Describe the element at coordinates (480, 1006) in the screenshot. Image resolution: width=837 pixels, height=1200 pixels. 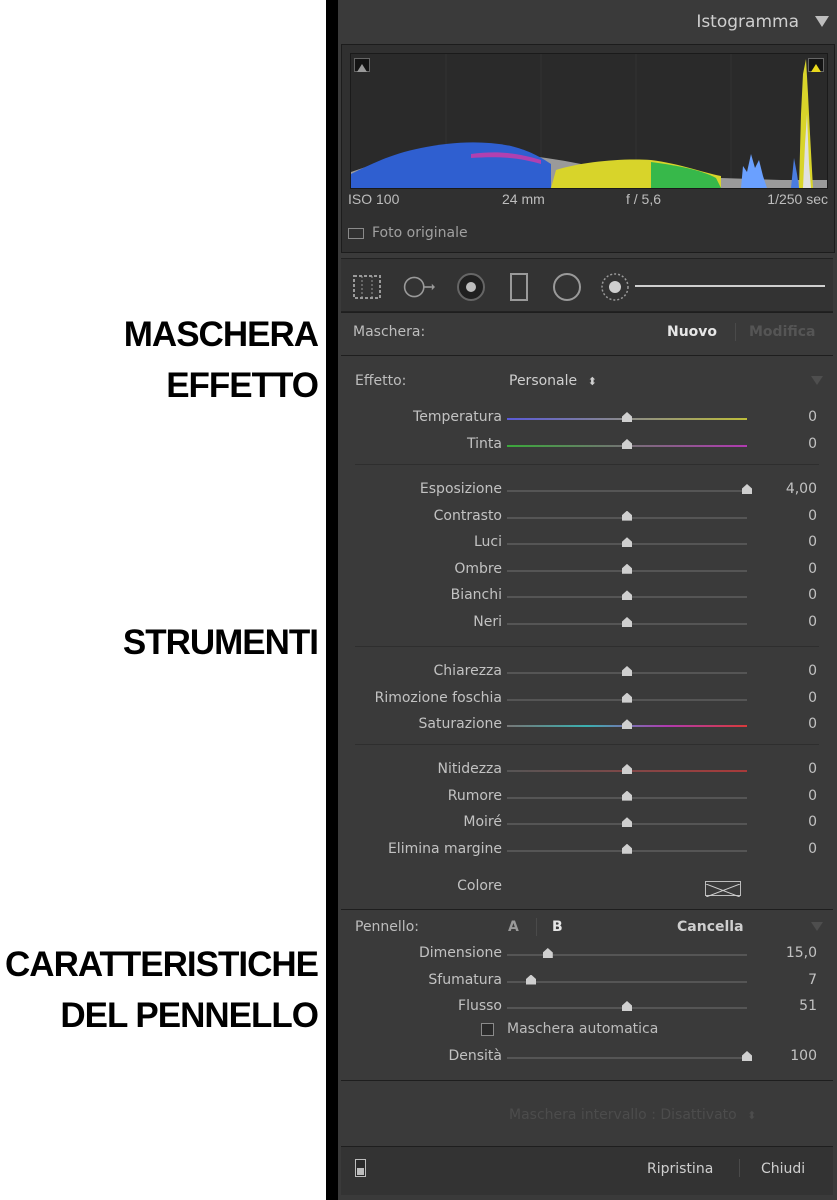
I see `brush-slider-label: Flusso` at that location.